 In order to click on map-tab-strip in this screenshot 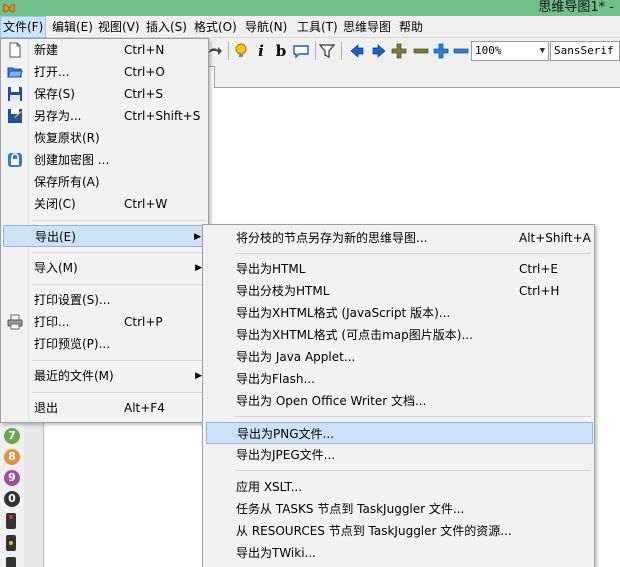, I will do `click(412, 76)`.